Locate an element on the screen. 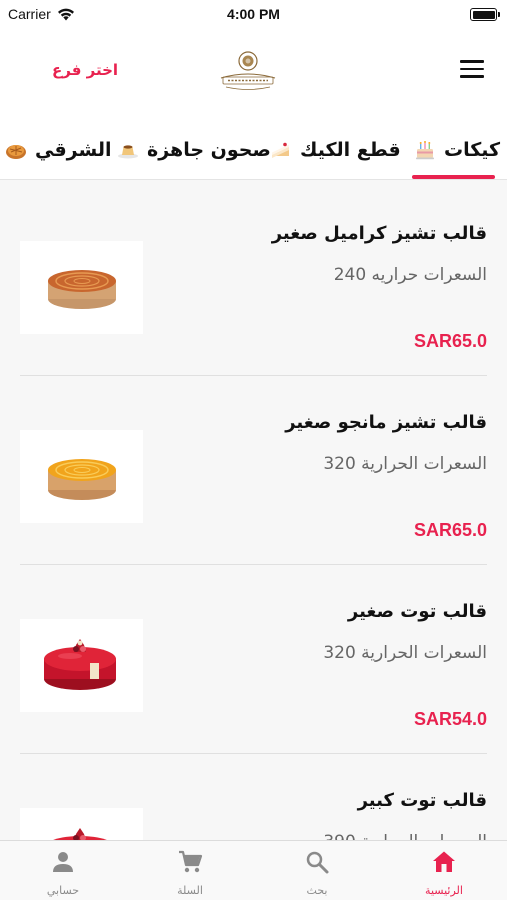 The width and height of the screenshot is (507, 900). product-name: قالب توت صغير is located at coordinates (417, 611).